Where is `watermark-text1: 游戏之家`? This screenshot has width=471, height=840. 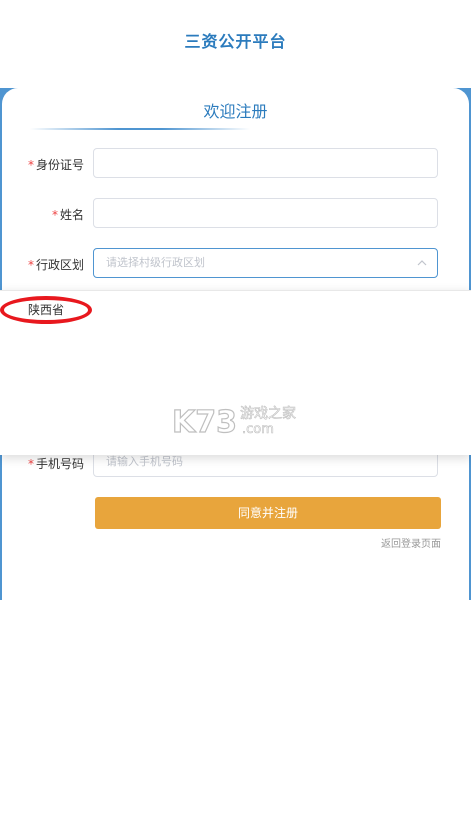
watermark-text1: 游戏之家 is located at coordinates (268, 413).